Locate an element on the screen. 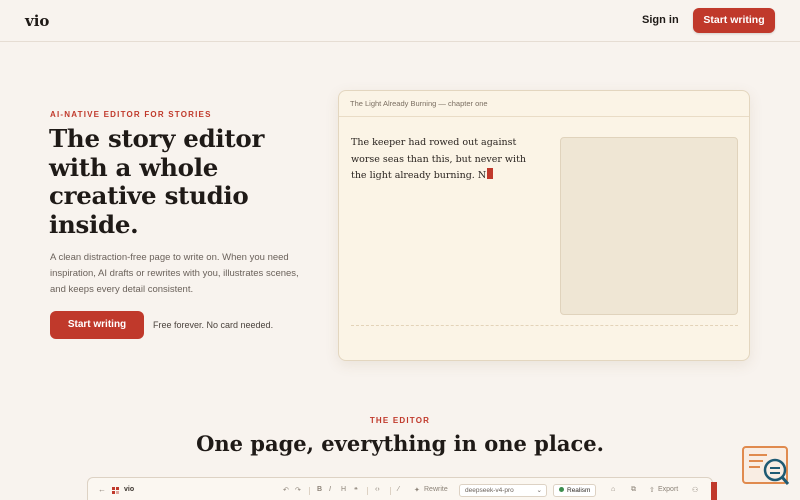  hero-note: Free forever. No card needed. is located at coordinates (213, 325).